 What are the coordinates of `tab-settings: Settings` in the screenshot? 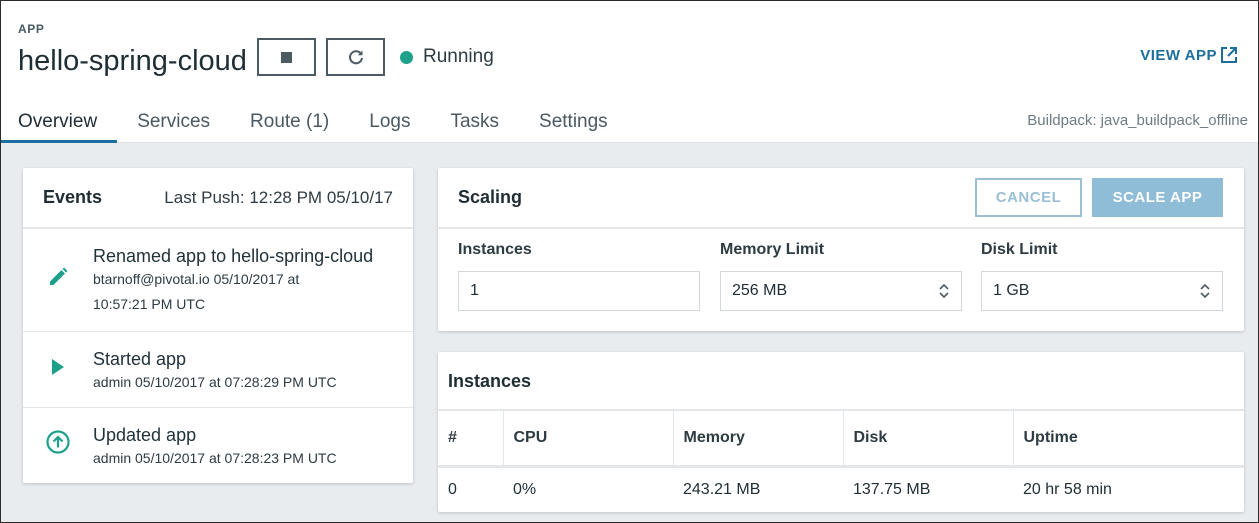 It's located at (573, 124).